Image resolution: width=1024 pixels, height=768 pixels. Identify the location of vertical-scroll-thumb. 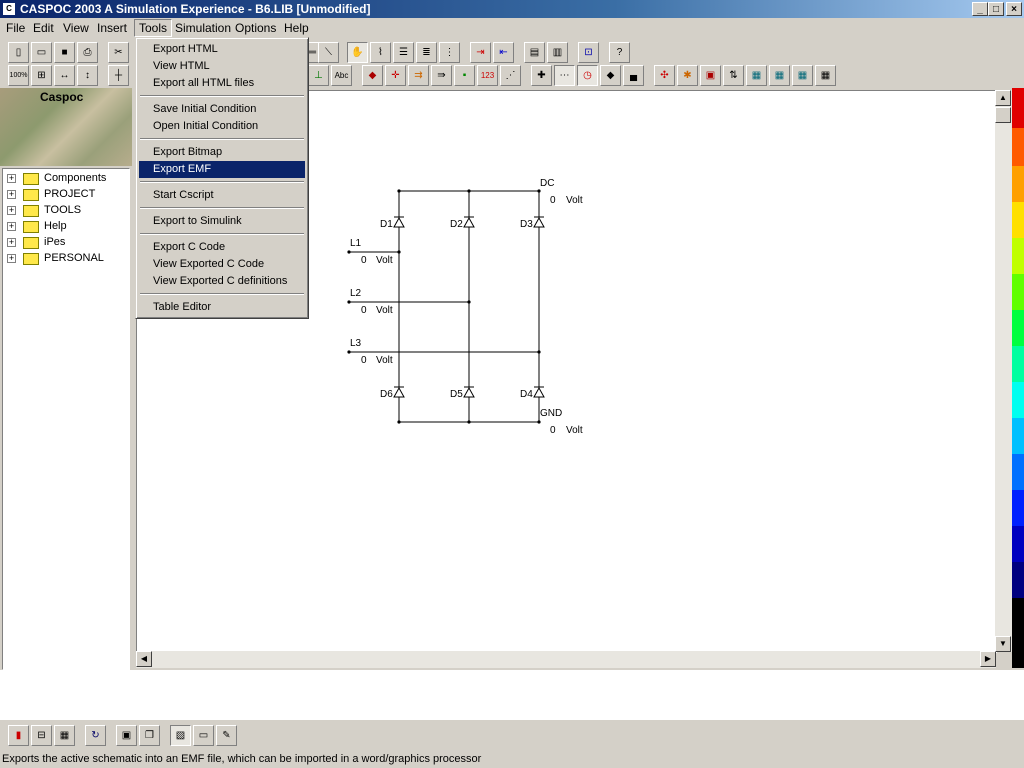
(1003, 115).